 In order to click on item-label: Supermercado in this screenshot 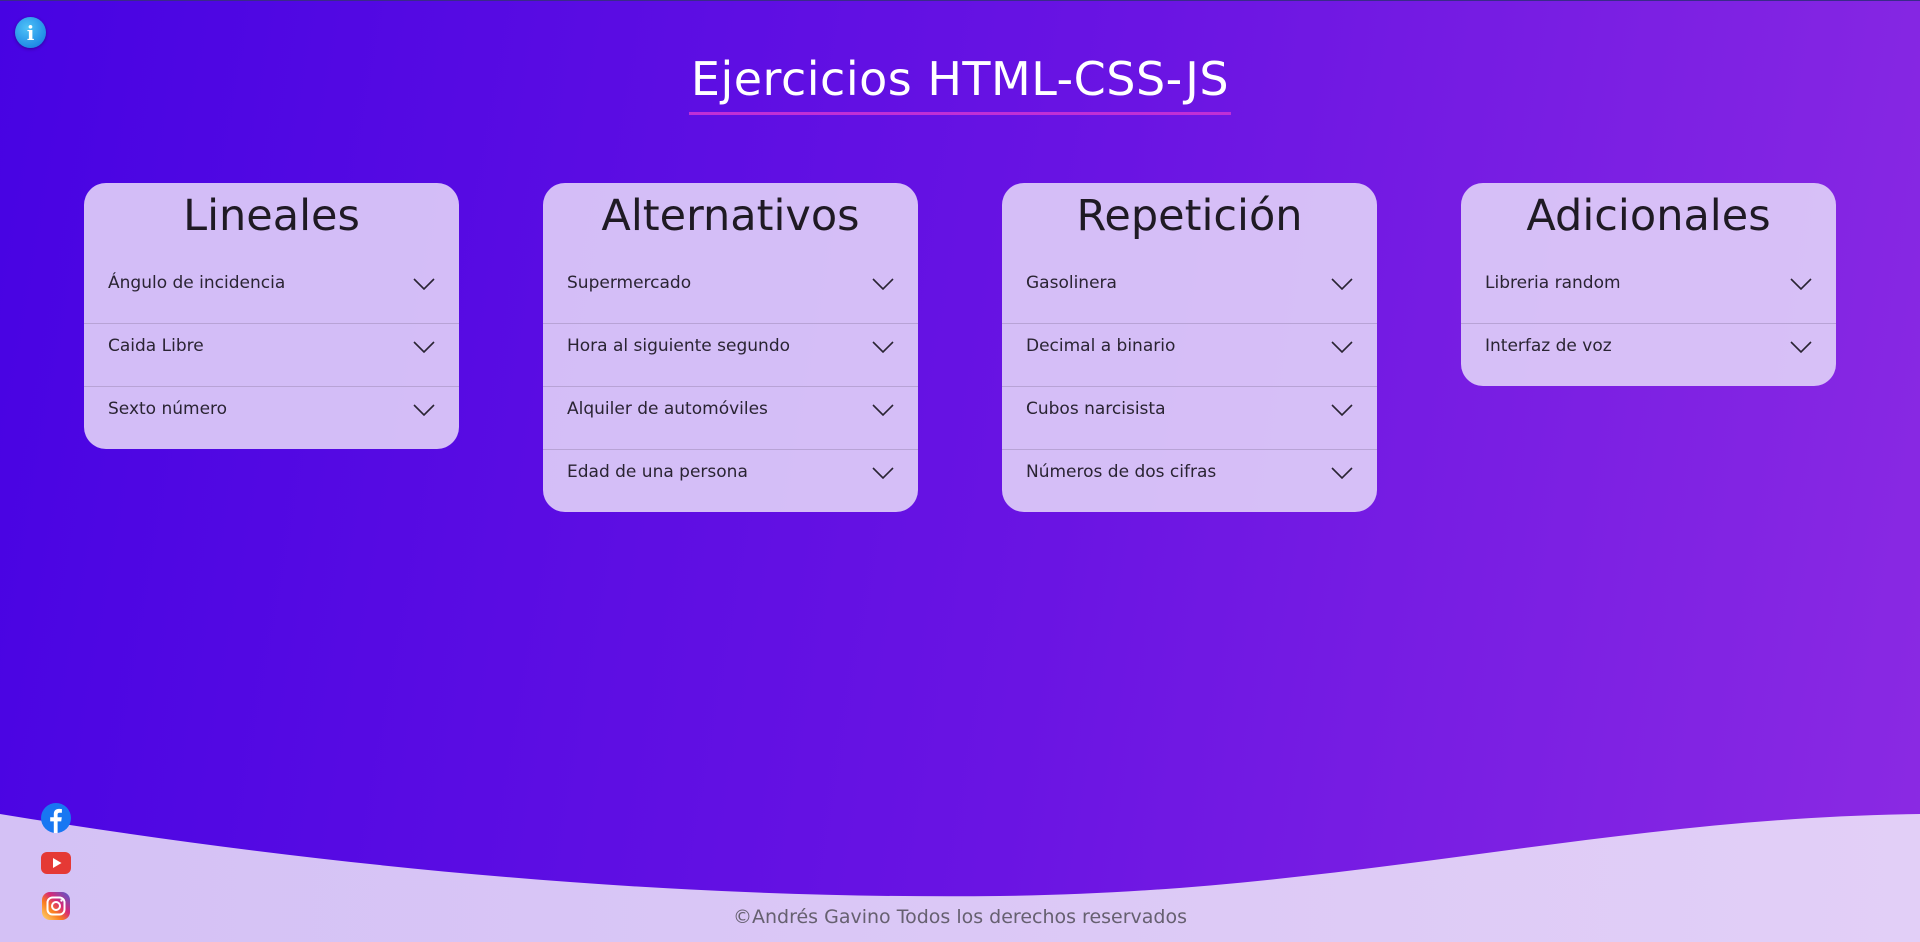, I will do `click(629, 283)`.